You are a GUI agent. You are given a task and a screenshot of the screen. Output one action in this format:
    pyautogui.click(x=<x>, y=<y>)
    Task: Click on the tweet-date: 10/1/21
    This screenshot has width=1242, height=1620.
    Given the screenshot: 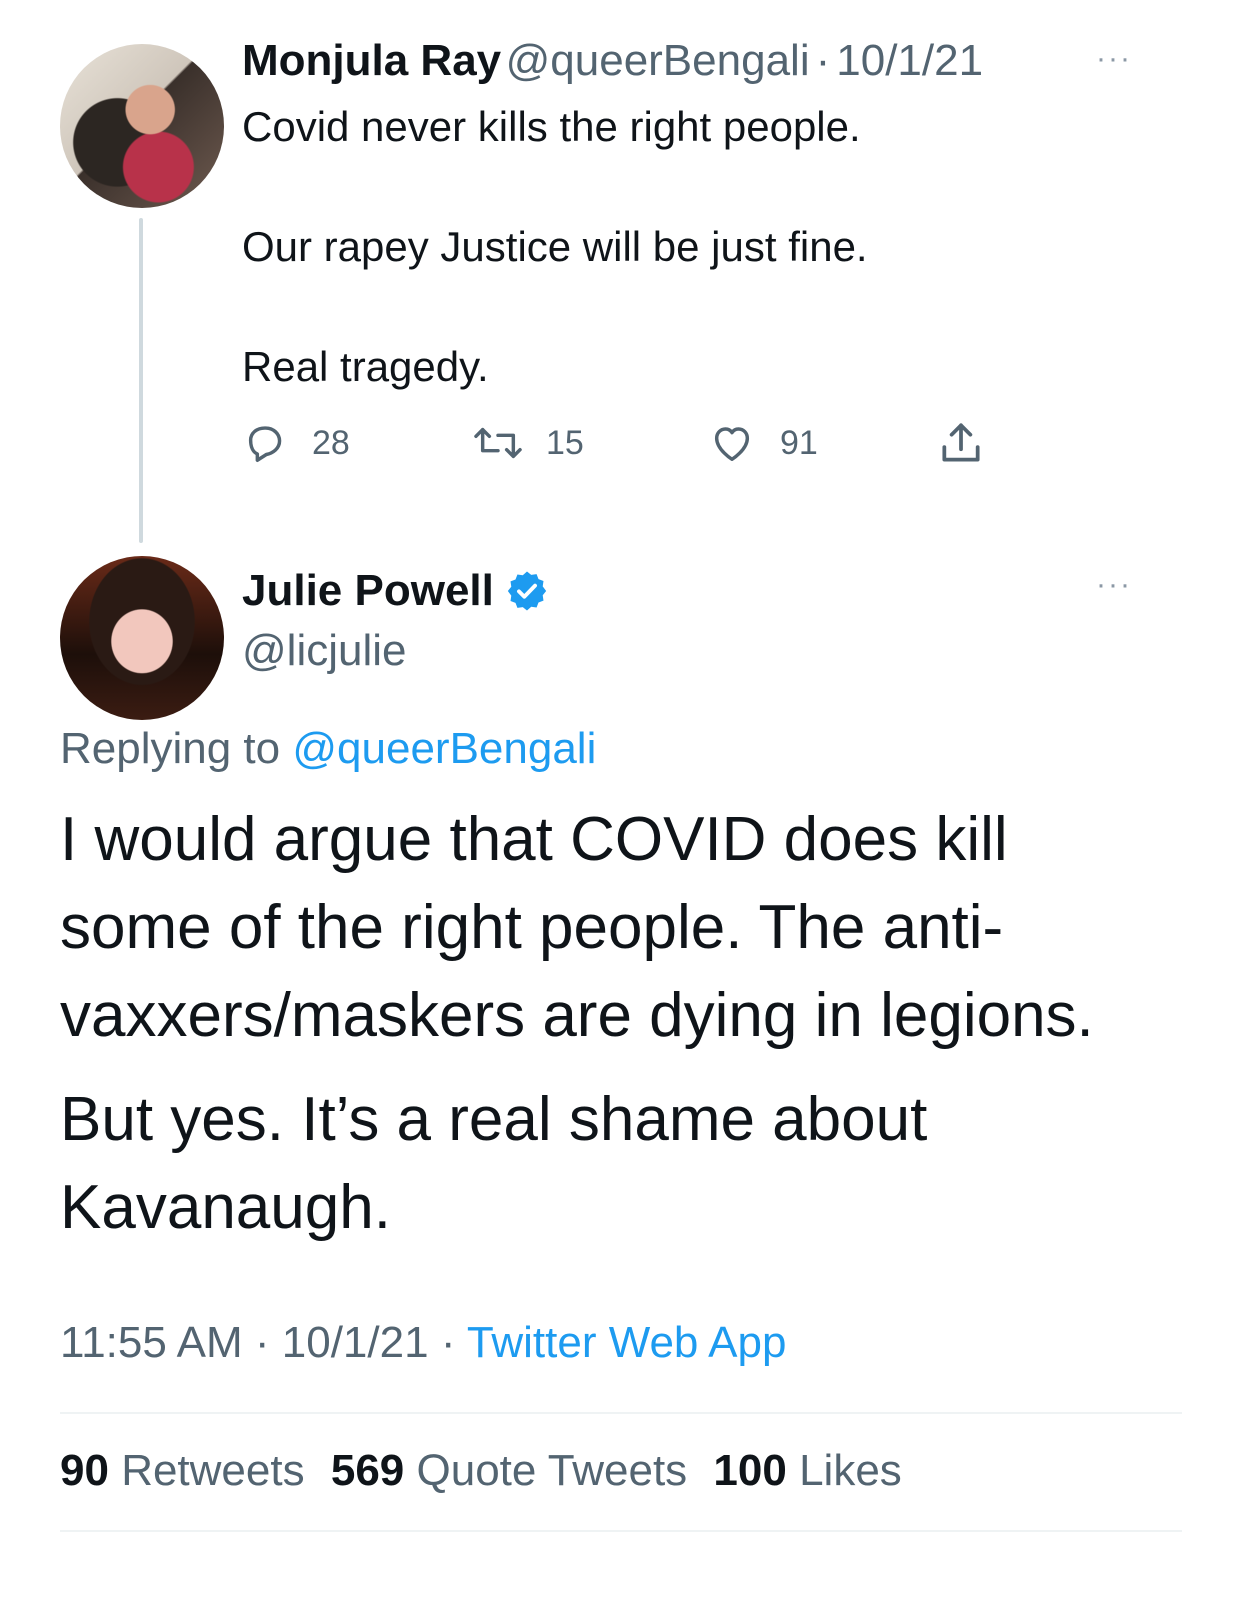 What is the action you would take?
    pyautogui.click(x=355, y=1342)
    